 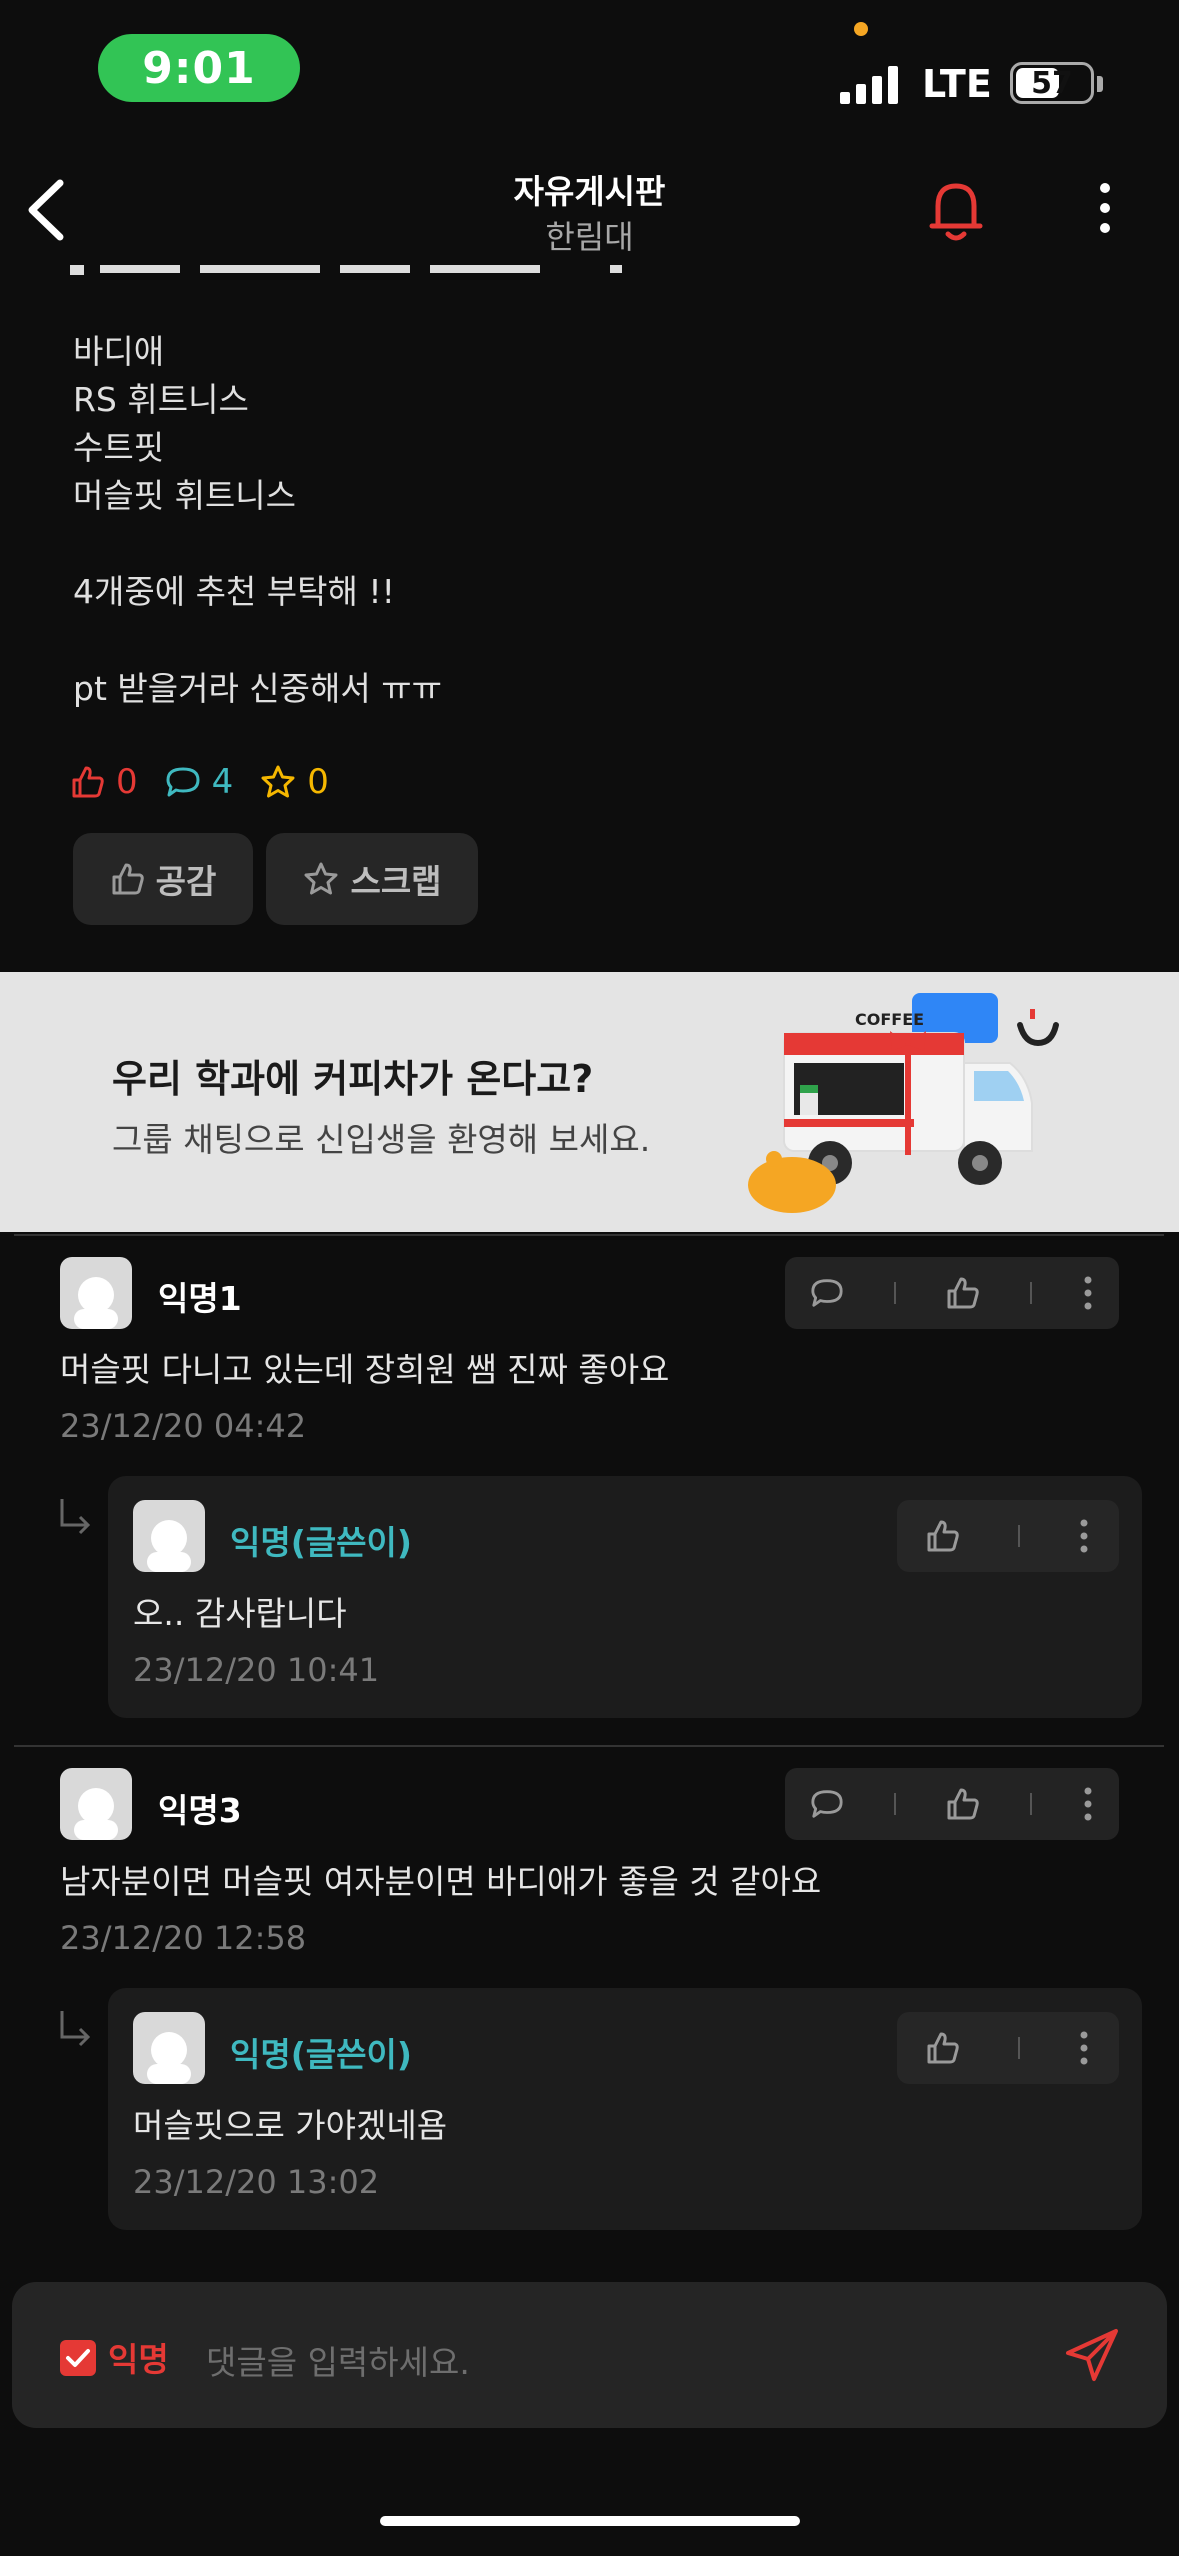 I want to click on scrap-button: 스크랩, so click(x=372, y=879).